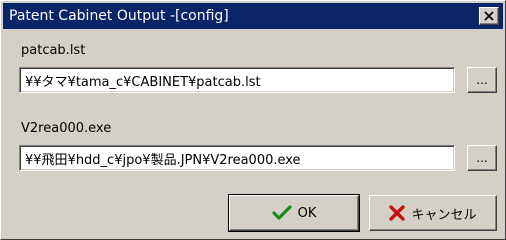 Image resolution: width=506 pixels, height=240 pixels. Describe the element at coordinates (237, 80) in the screenshot. I see `patcab-path-input` at that location.